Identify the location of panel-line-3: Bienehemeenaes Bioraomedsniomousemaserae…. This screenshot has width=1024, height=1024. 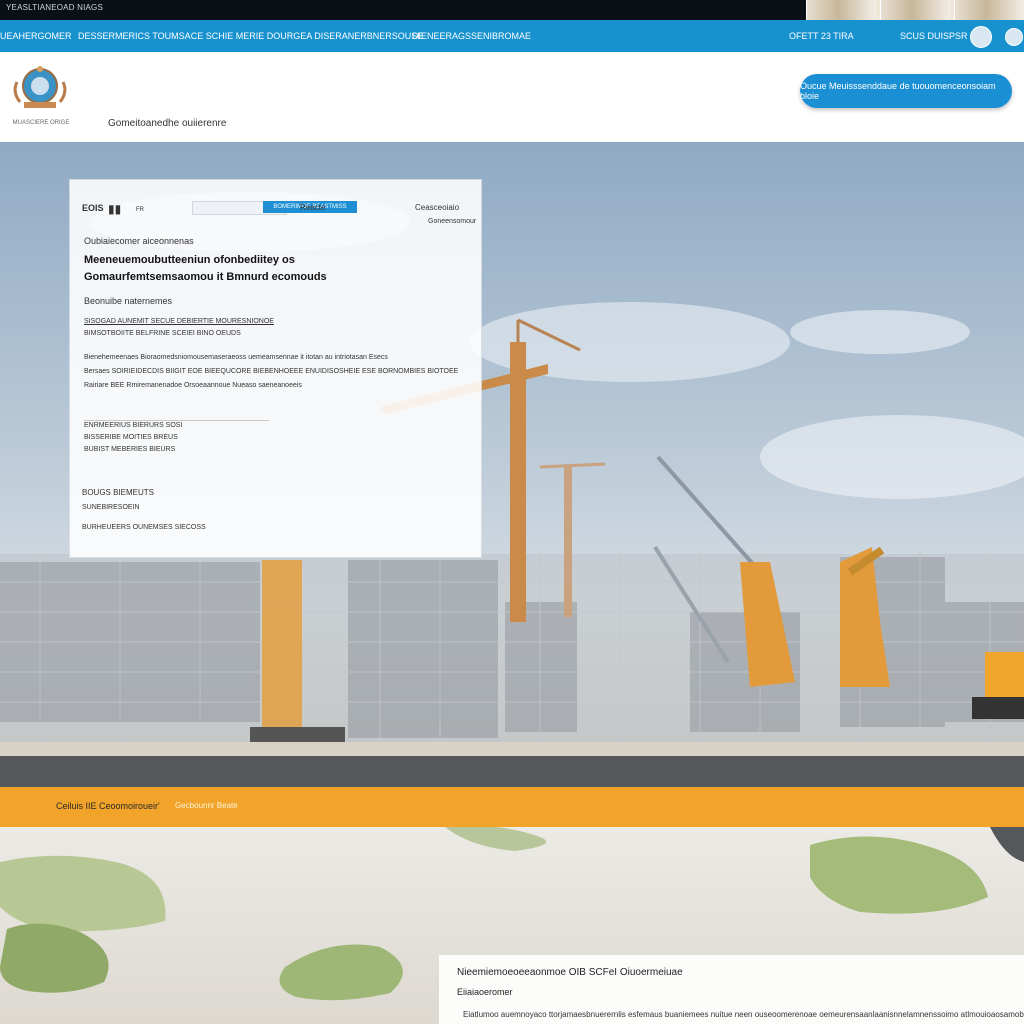
(236, 357).